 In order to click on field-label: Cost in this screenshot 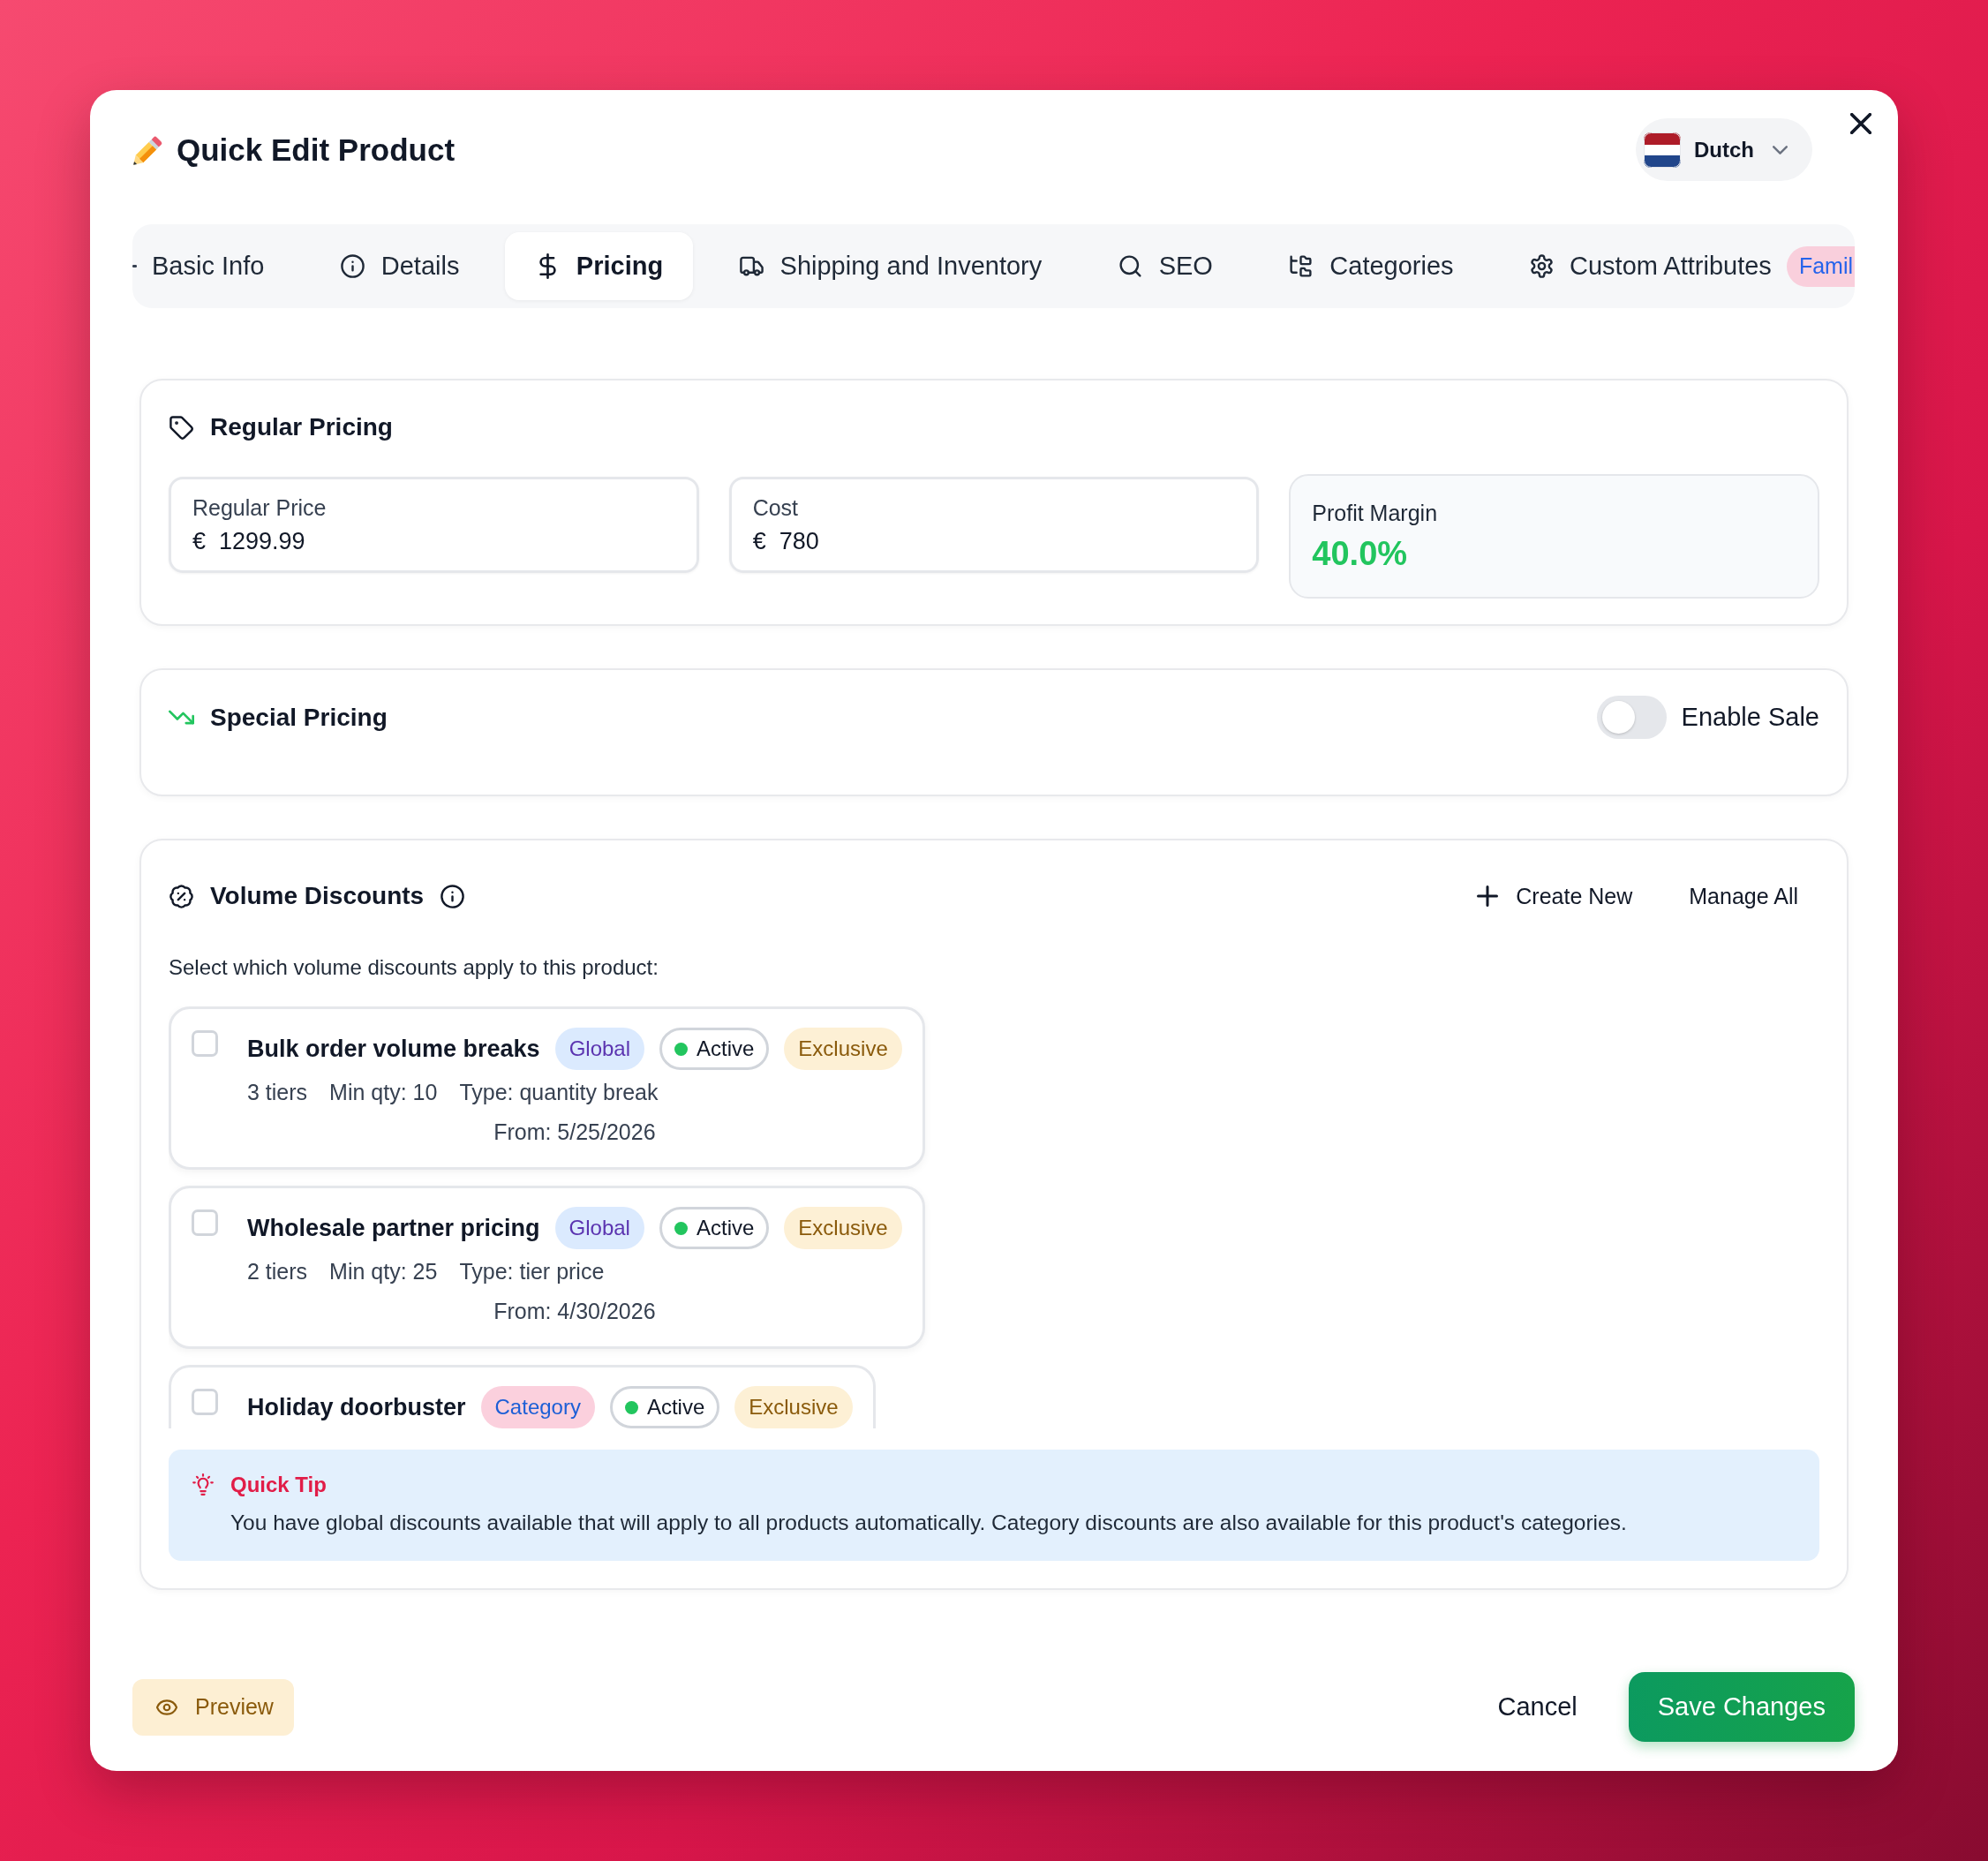, I will do `click(776, 507)`.